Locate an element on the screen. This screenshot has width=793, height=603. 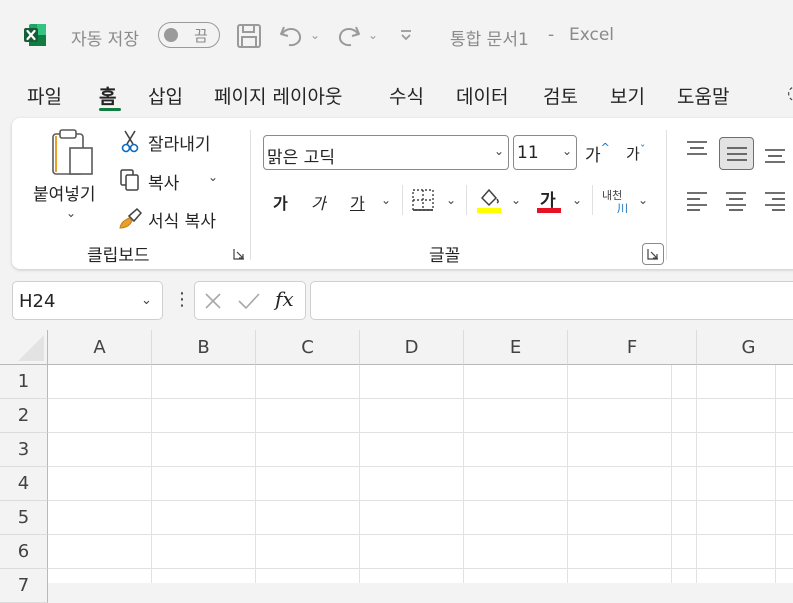
font-size-dropdown: 11 ⌄ is located at coordinates (545, 152).